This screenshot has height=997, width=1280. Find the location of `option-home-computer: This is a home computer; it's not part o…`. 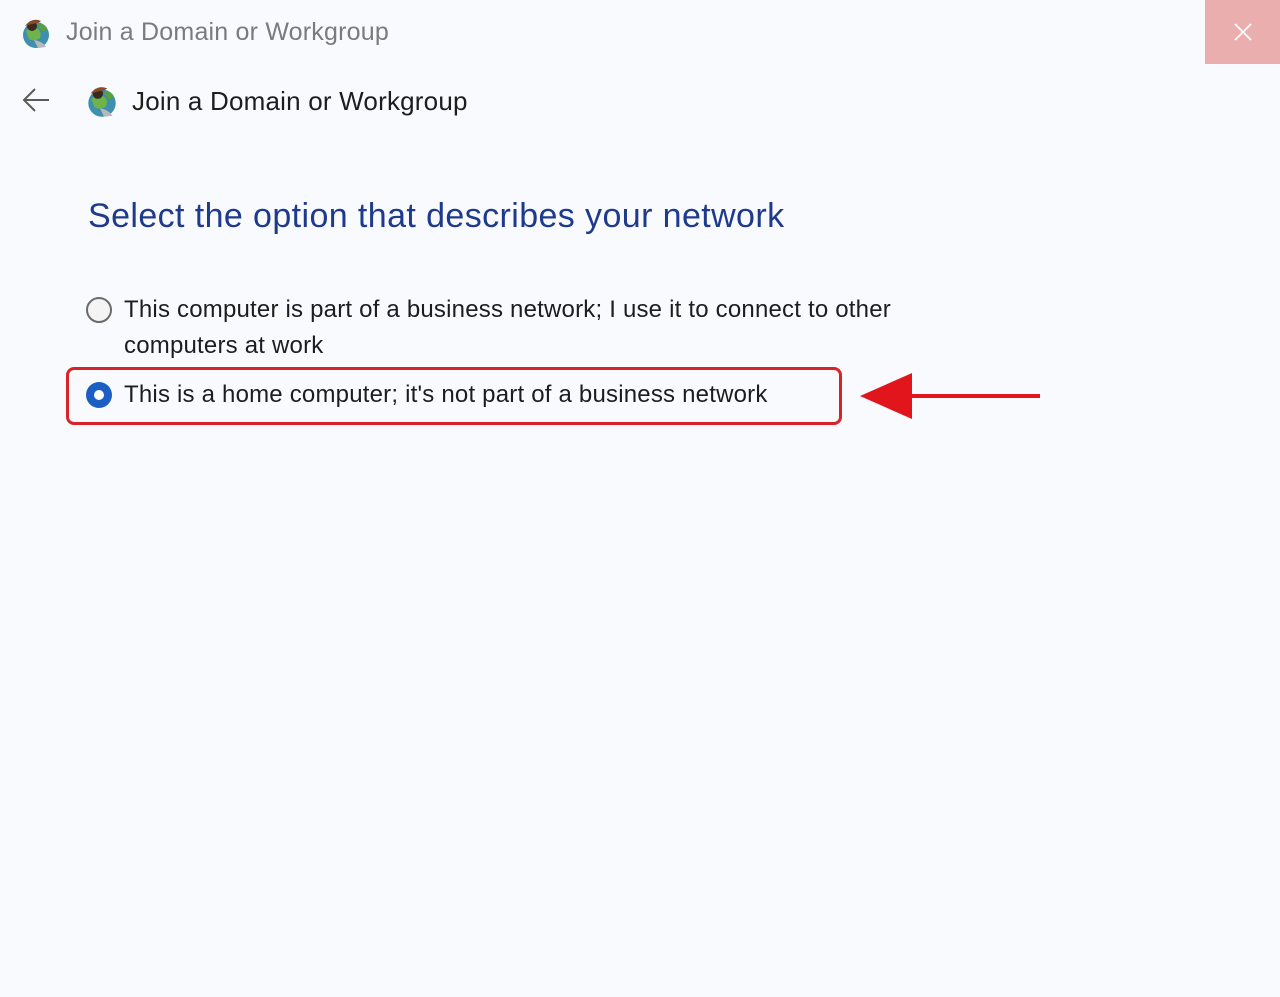

option-home-computer: This is a home computer; it's not part o… is located at coordinates (466, 395).